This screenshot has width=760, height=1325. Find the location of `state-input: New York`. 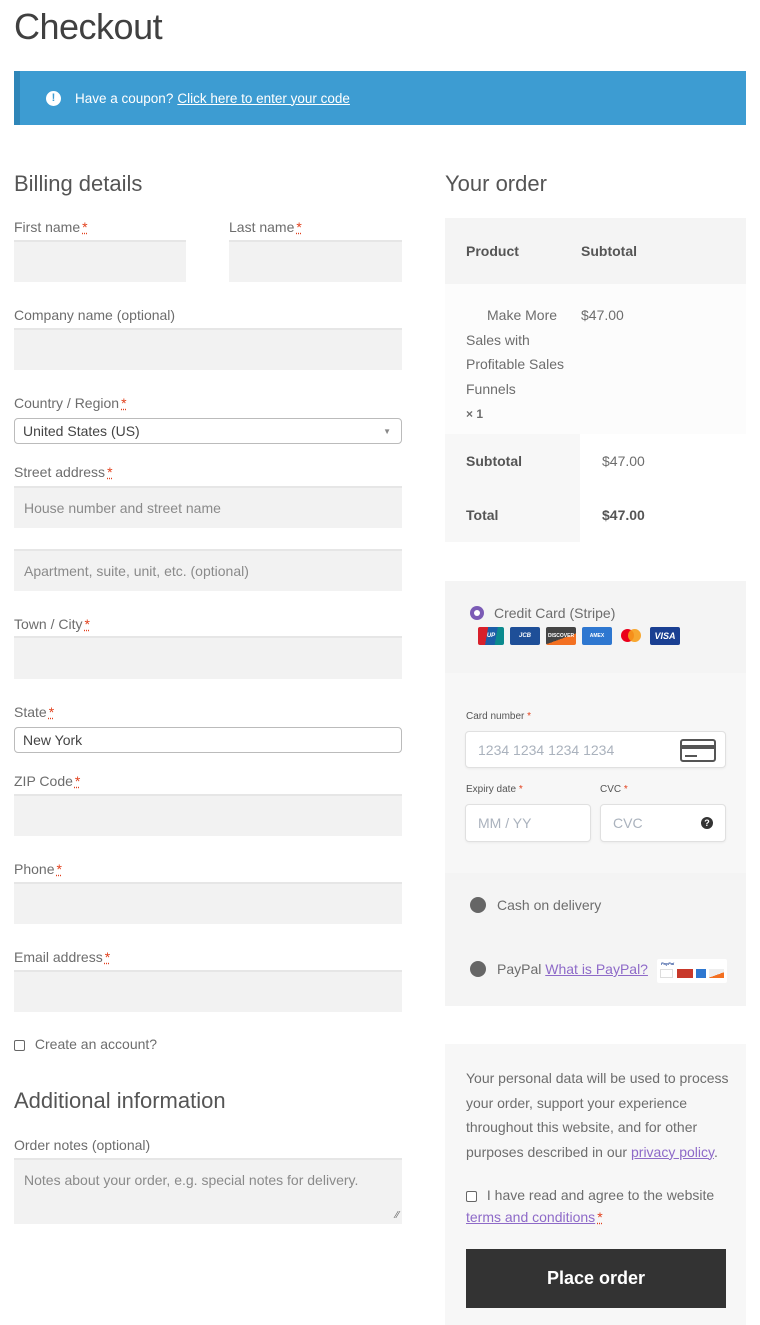

state-input: New York is located at coordinates (208, 740).